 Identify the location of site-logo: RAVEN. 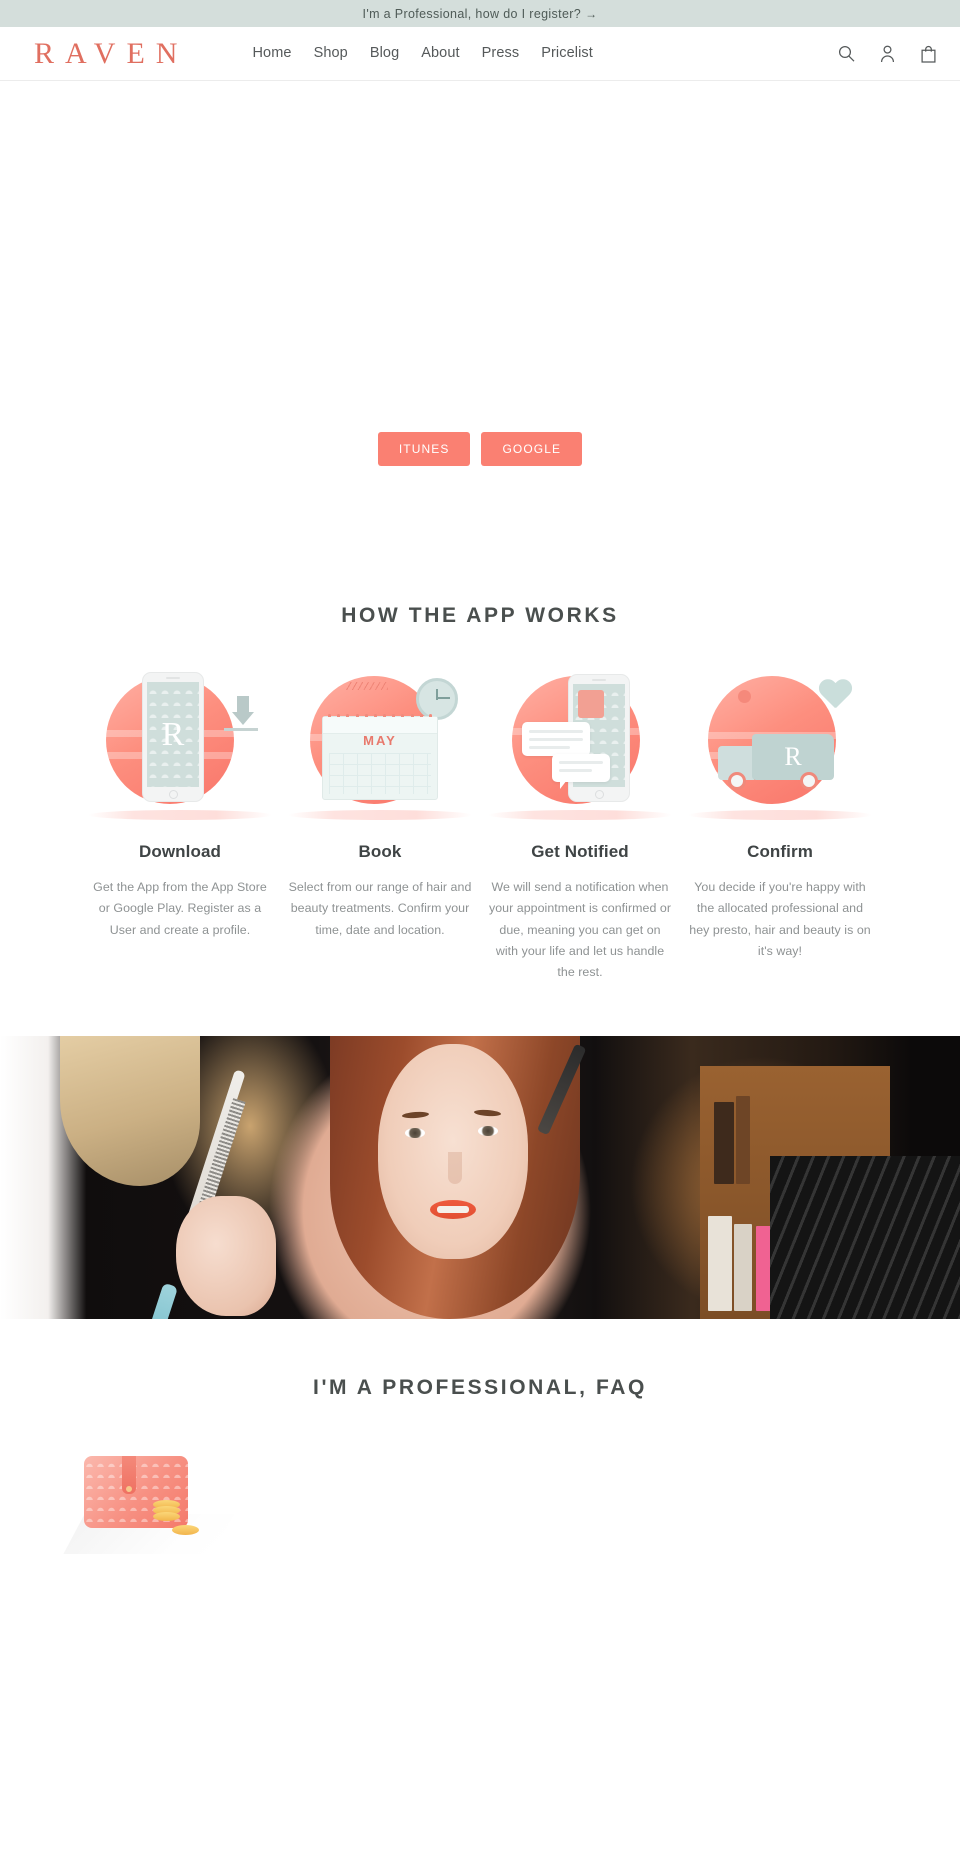
(116, 53).